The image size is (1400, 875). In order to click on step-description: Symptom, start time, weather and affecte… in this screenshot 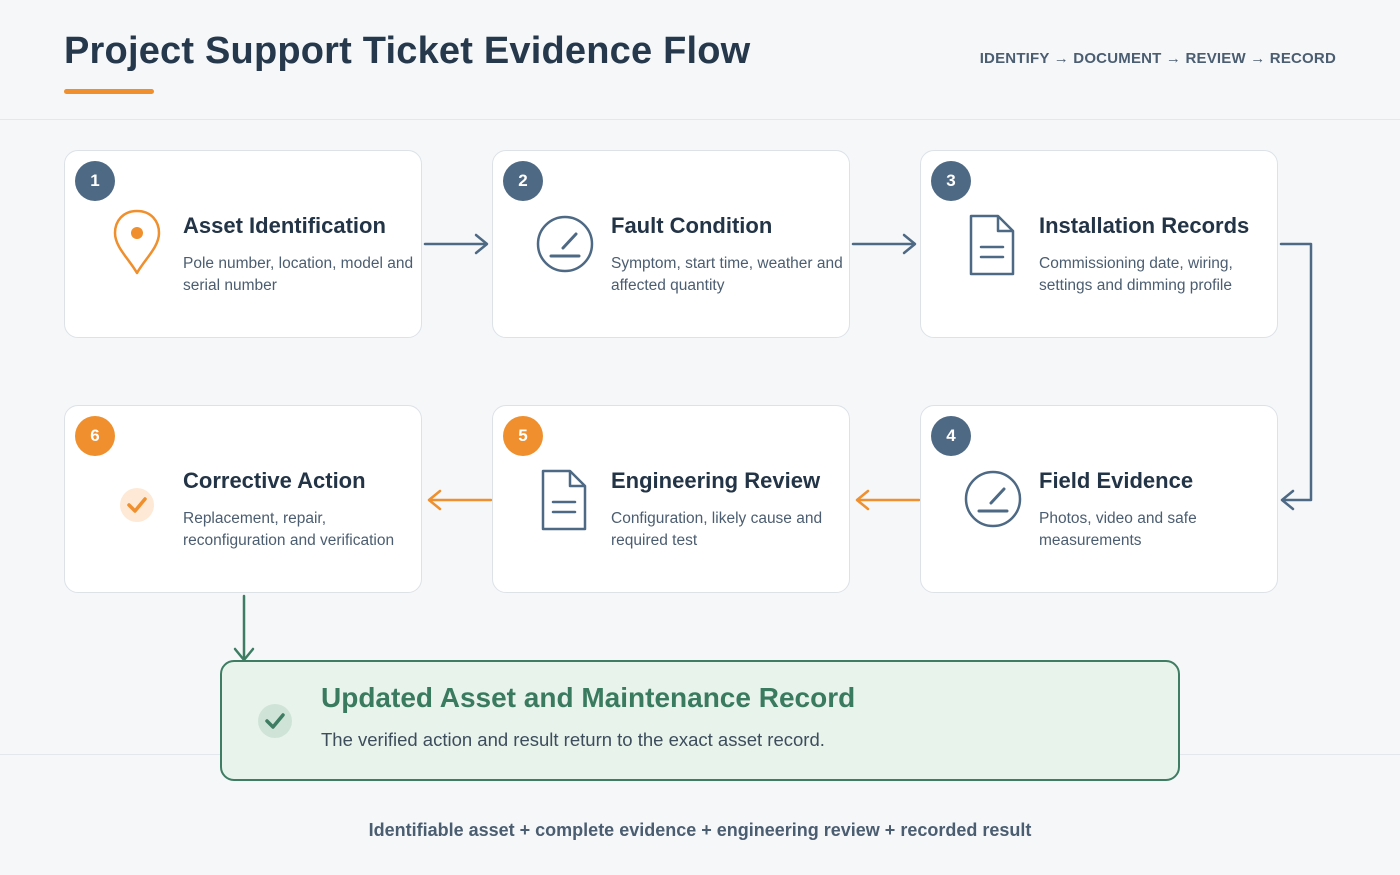, I will do `click(727, 274)`.